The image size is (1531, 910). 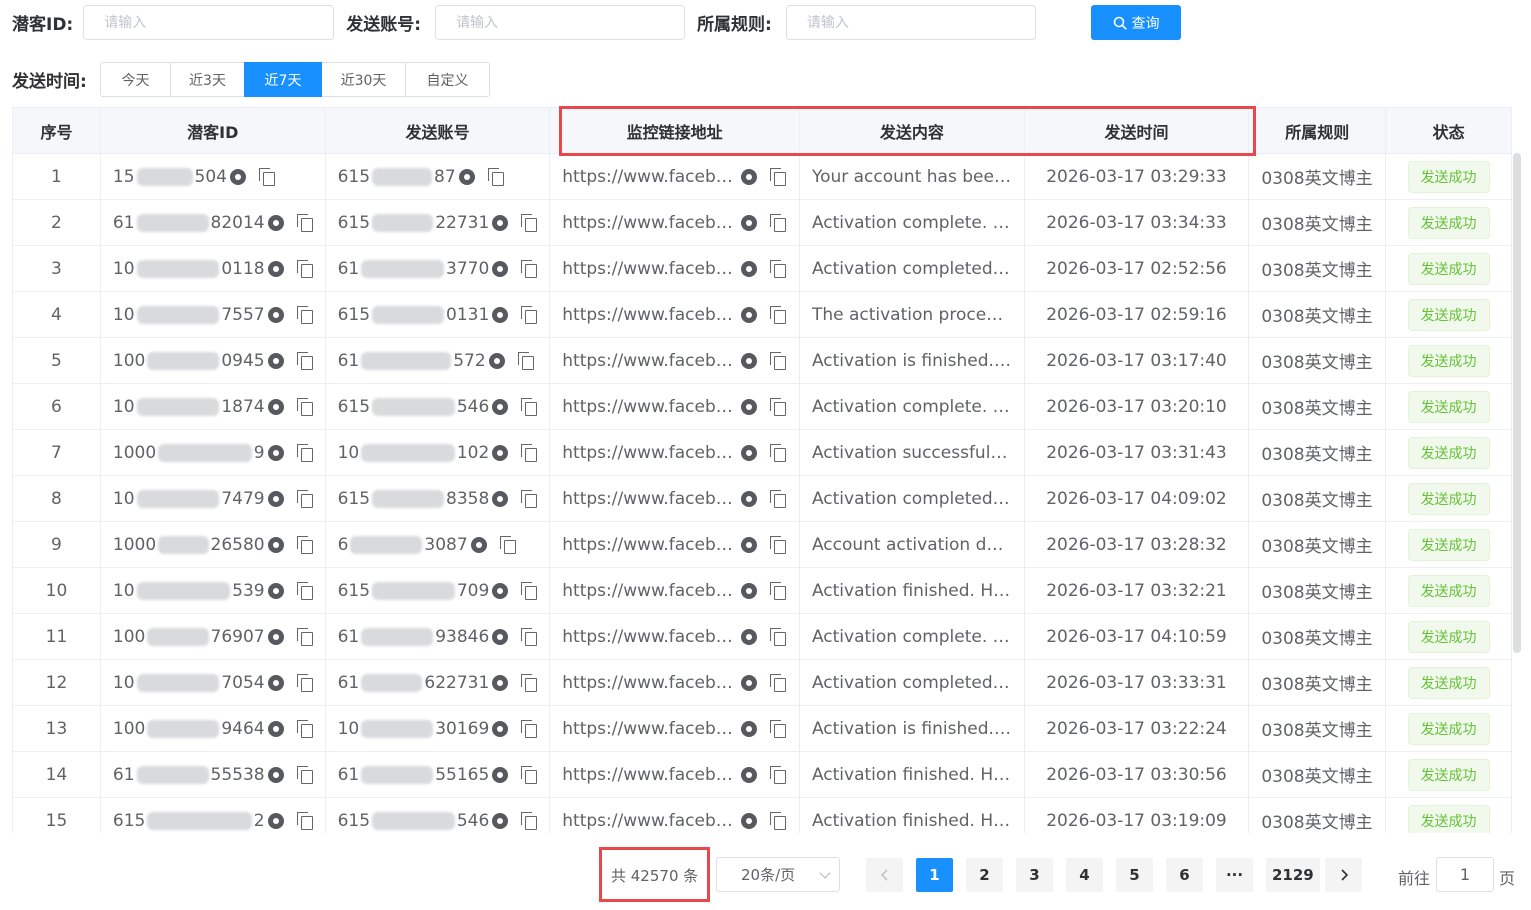 What do you see at coordinates (283, 79) in the screenshot?
I see `range-7days-button: 近7天` at bounding box center [283, 79].